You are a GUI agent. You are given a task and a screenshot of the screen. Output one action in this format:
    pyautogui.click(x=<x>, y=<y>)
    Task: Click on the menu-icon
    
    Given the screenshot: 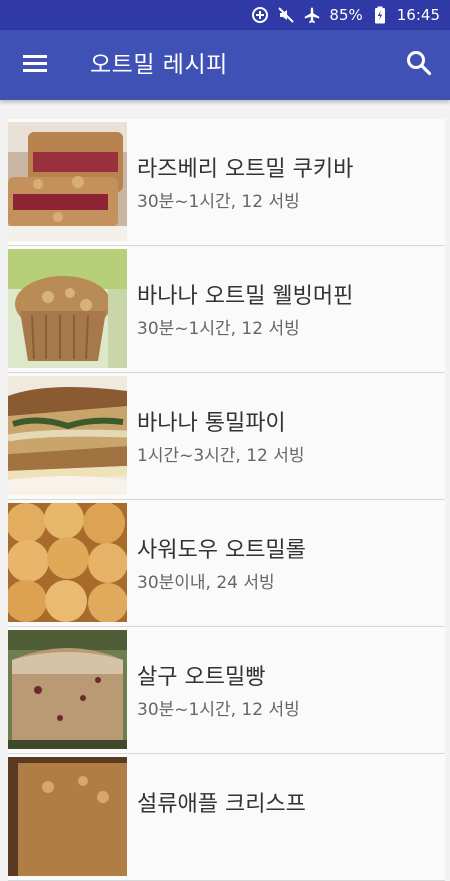 What is the action you would take?
    pyautogui.click(x=35, y=65)
    